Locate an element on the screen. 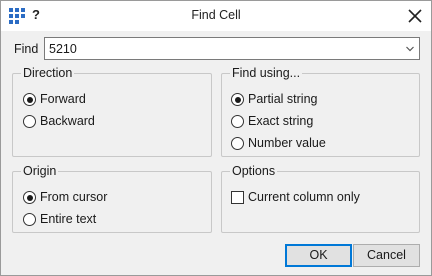  options-group-title: Options is located at coordinates (254, 171).